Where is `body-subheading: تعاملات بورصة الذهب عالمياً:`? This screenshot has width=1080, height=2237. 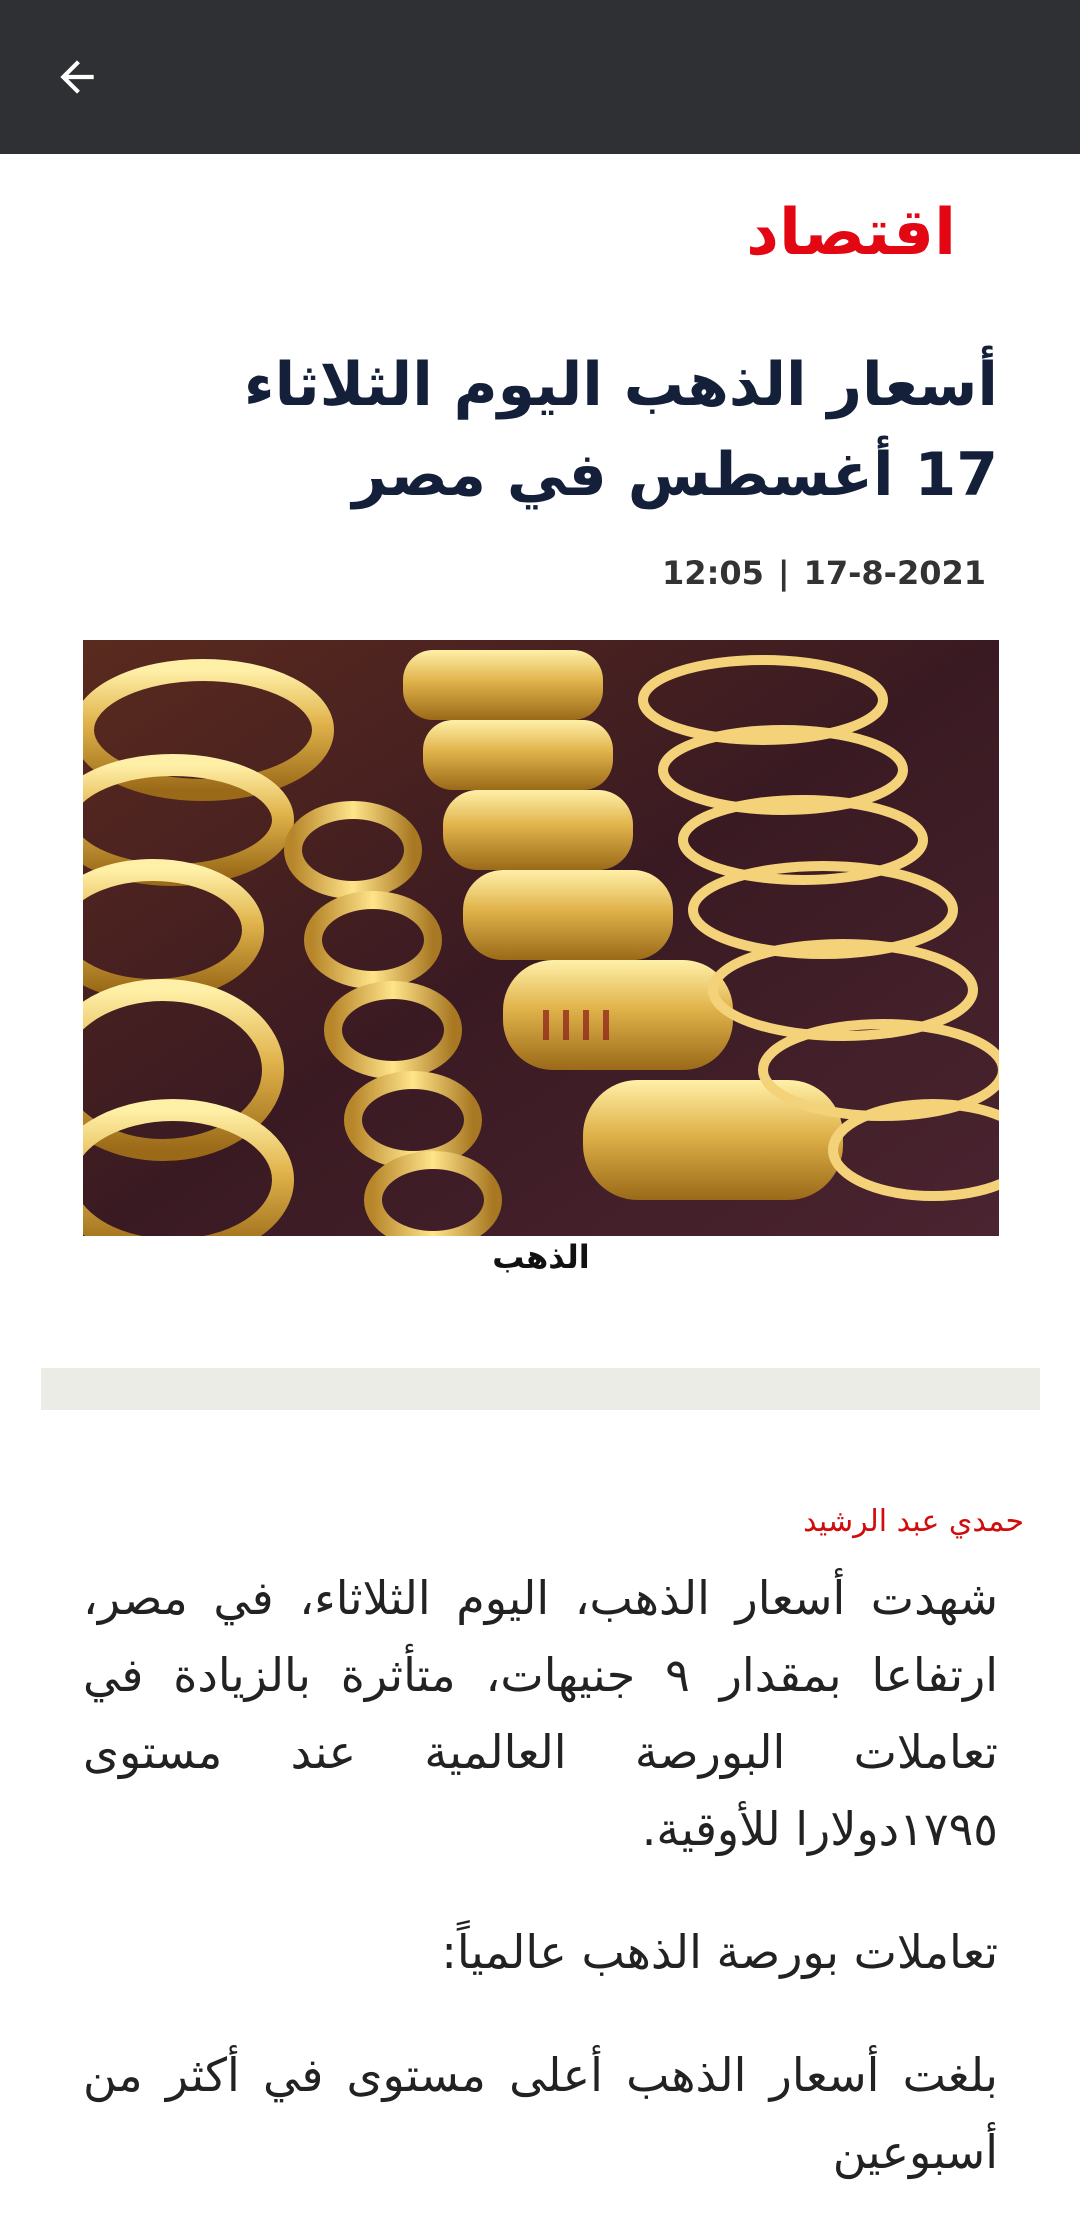 body-subheading: تعاملات بورصة الذهب عالمياً: is located at coordinates (719, 1952).